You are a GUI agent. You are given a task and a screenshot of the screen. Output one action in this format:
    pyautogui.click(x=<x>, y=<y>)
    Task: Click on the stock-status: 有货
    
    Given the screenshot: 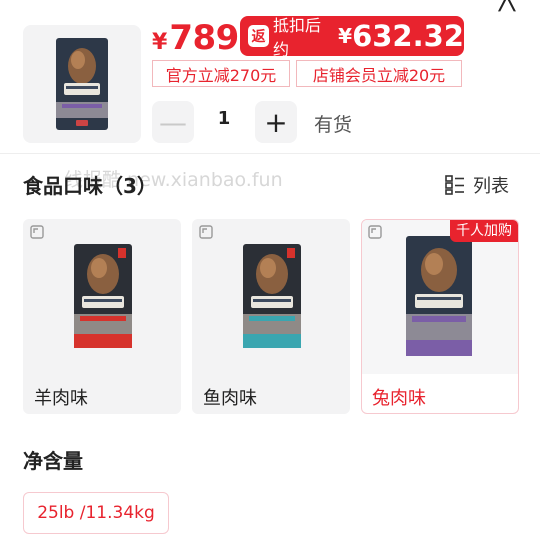 What is the action you would take?
    pyautogui.click(x=333, y=125)
    